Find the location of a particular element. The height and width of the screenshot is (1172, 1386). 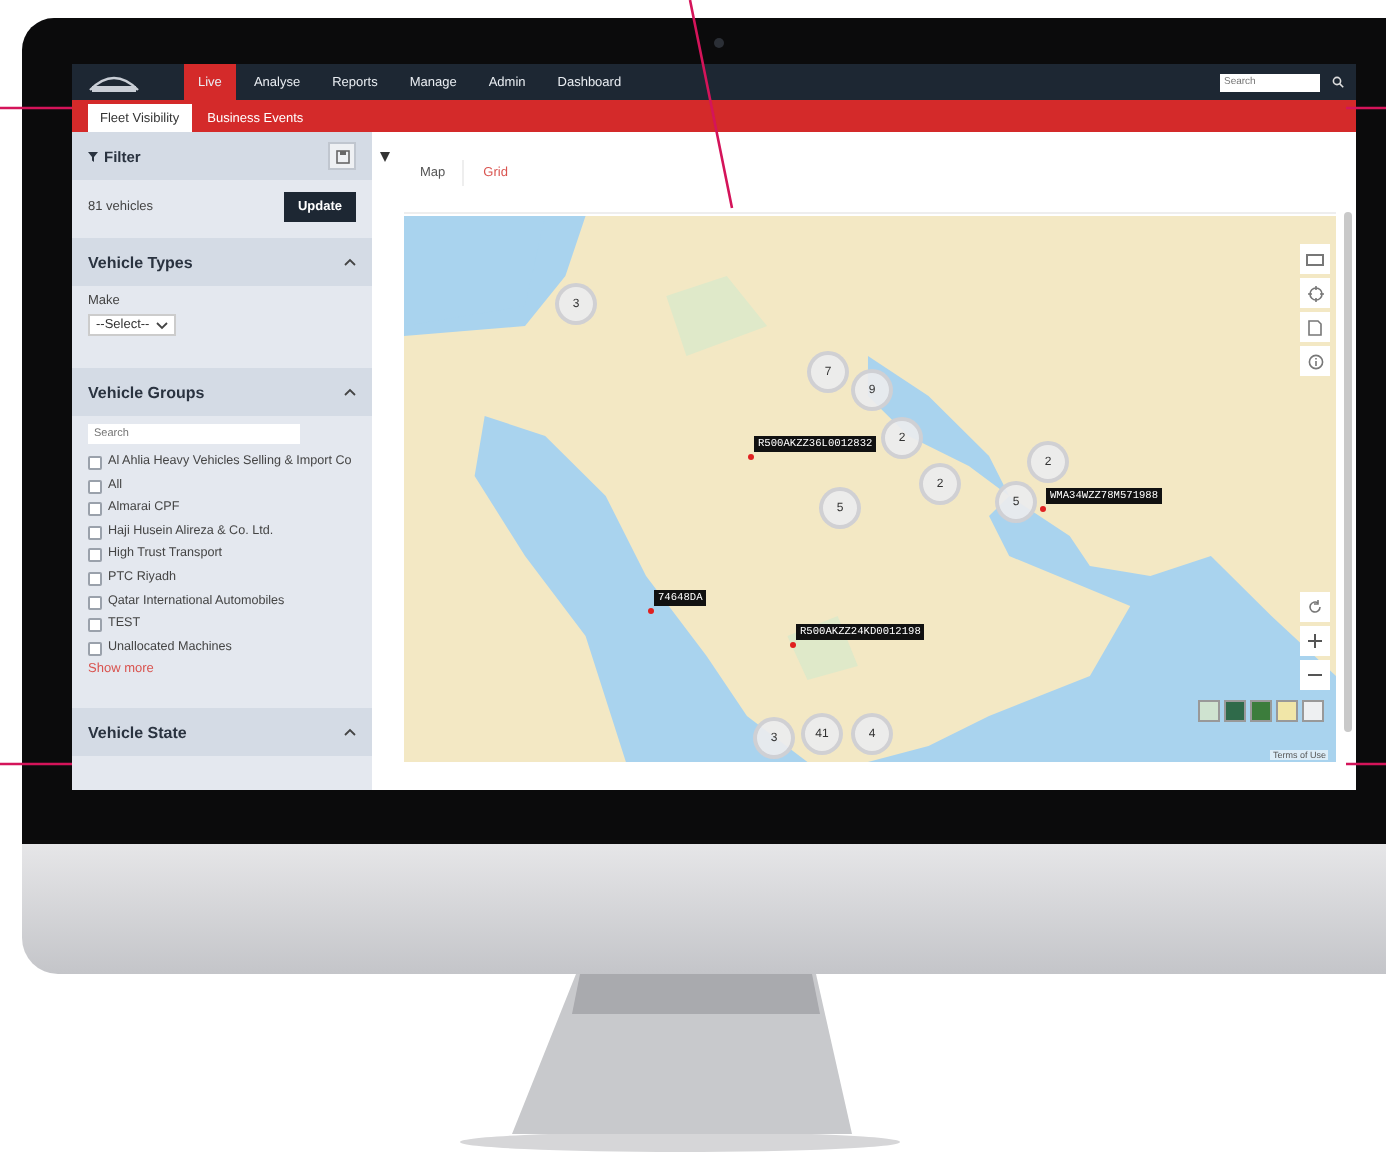

zoom-in-button is located at coordinates (1315, 641).